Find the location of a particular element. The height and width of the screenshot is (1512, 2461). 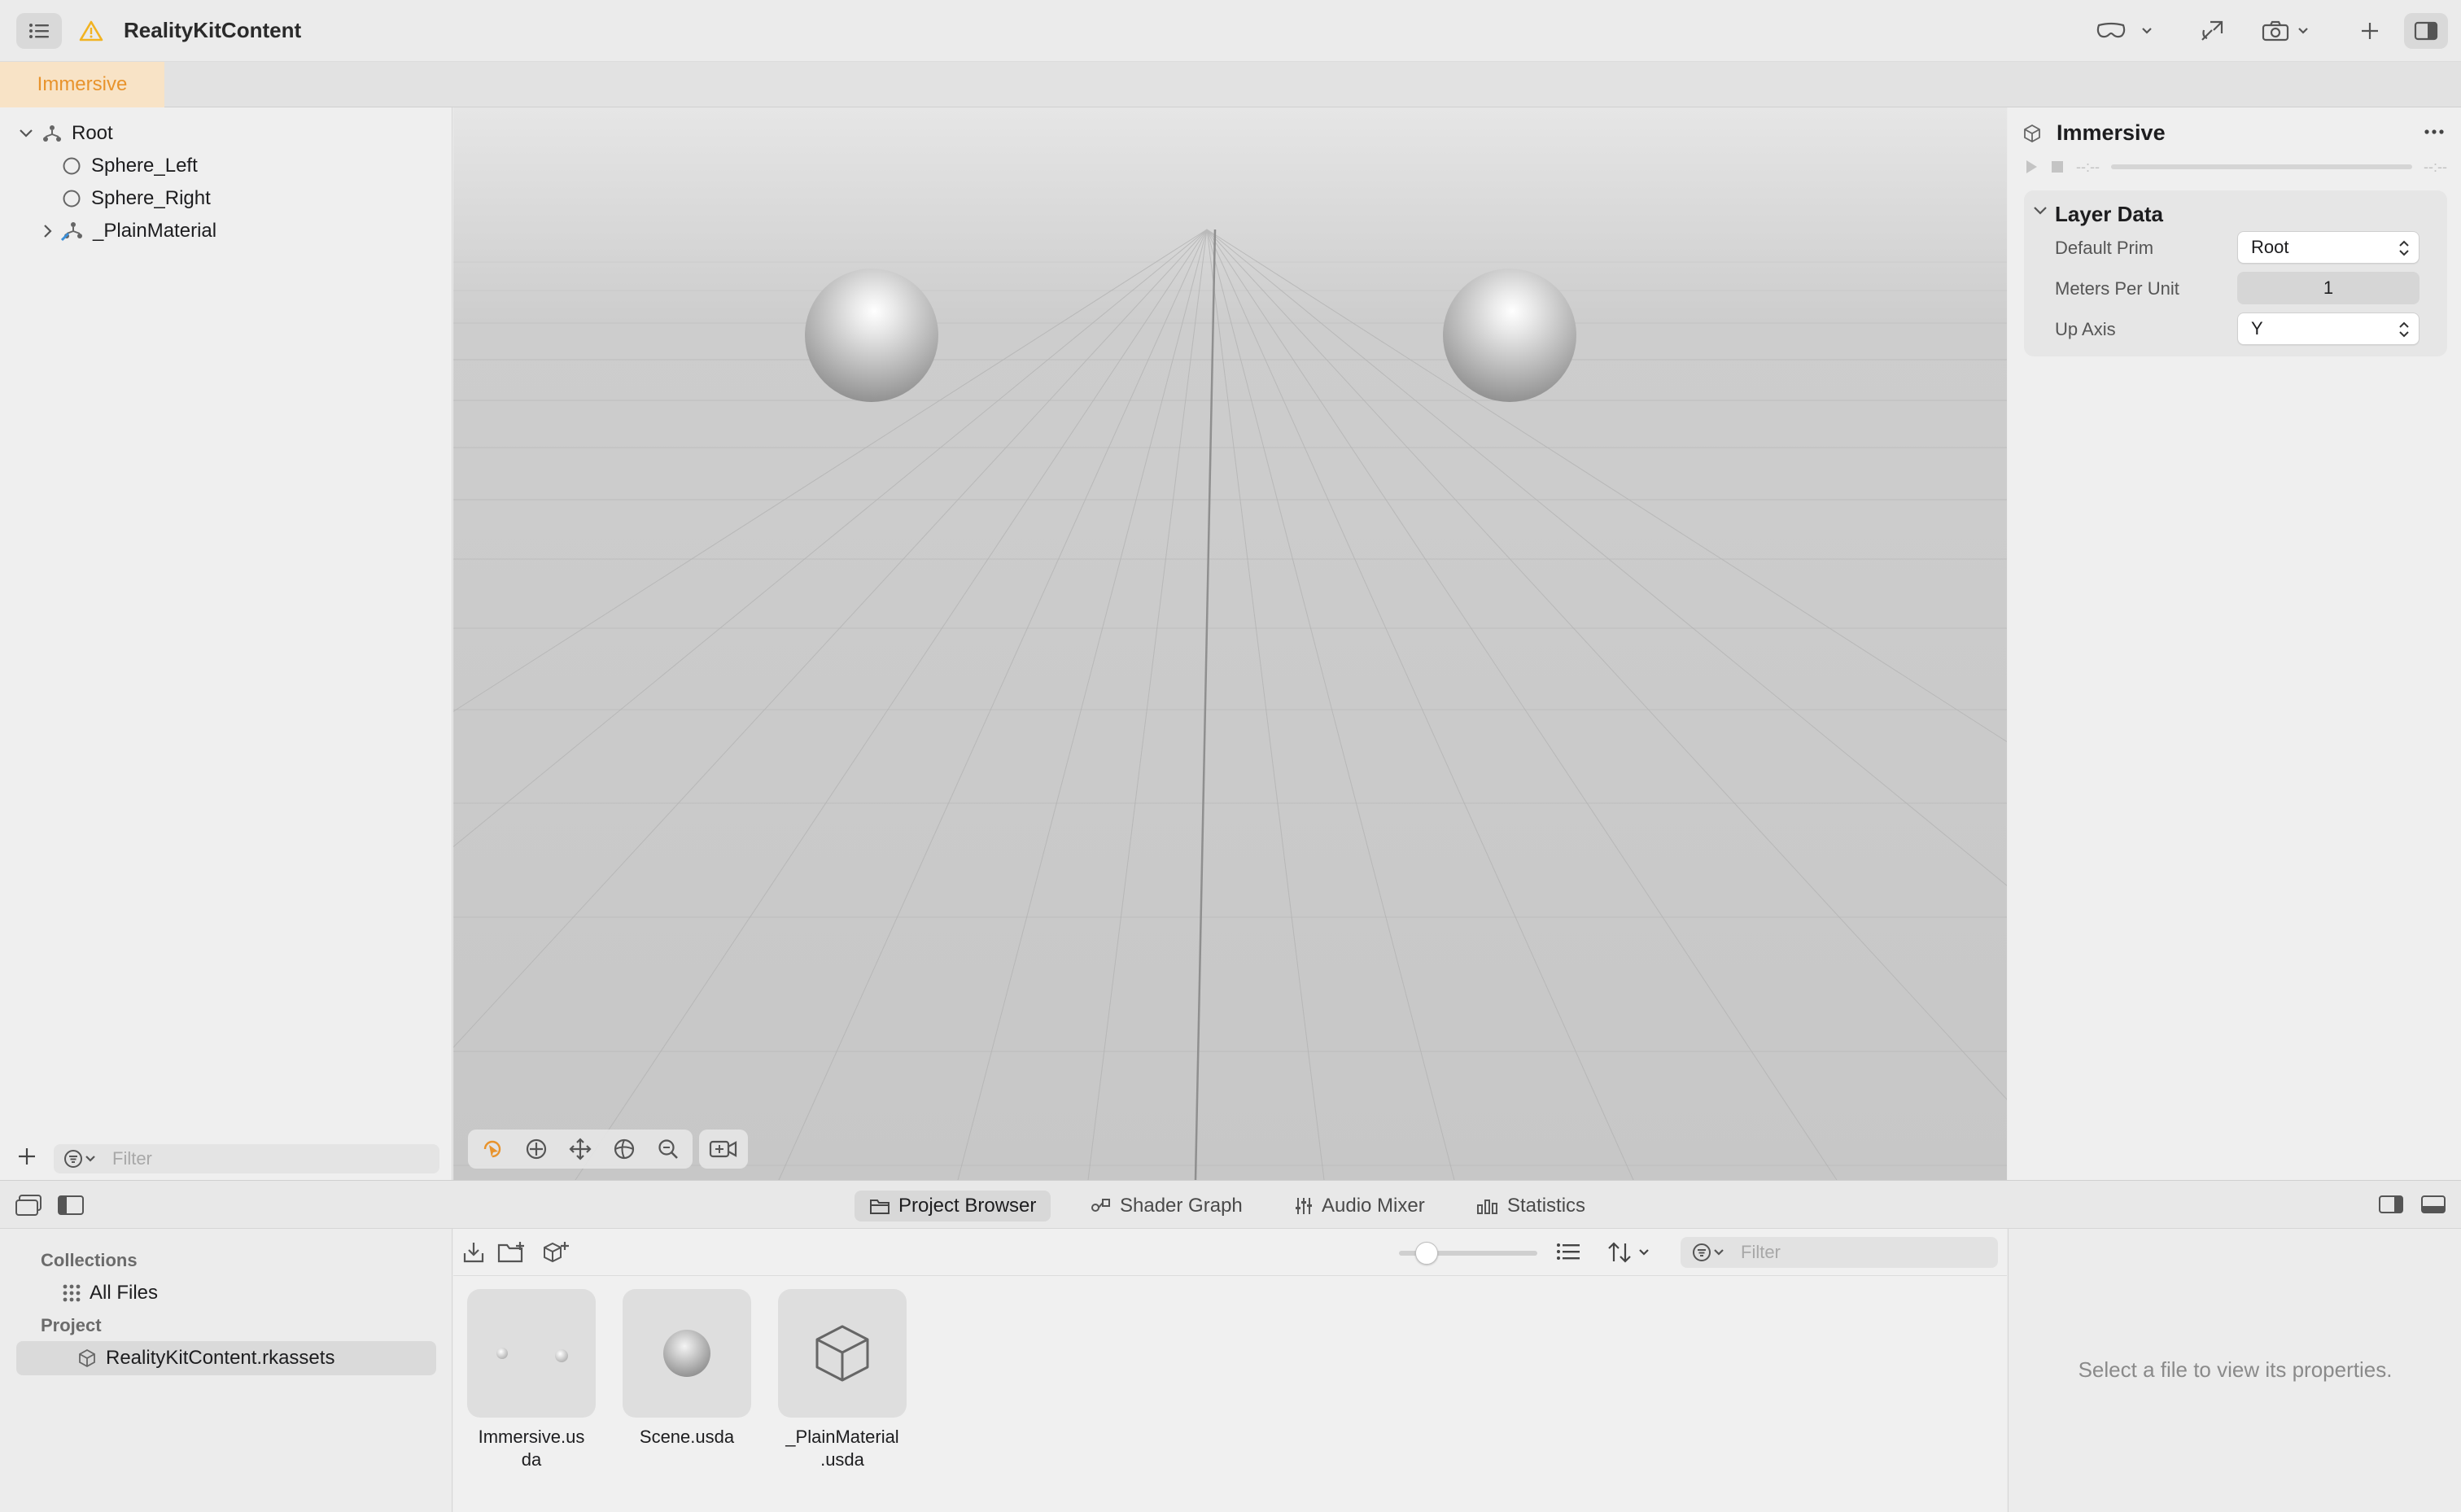

meters-per-unit-field: 1 is located at coordinates (2328, 288).